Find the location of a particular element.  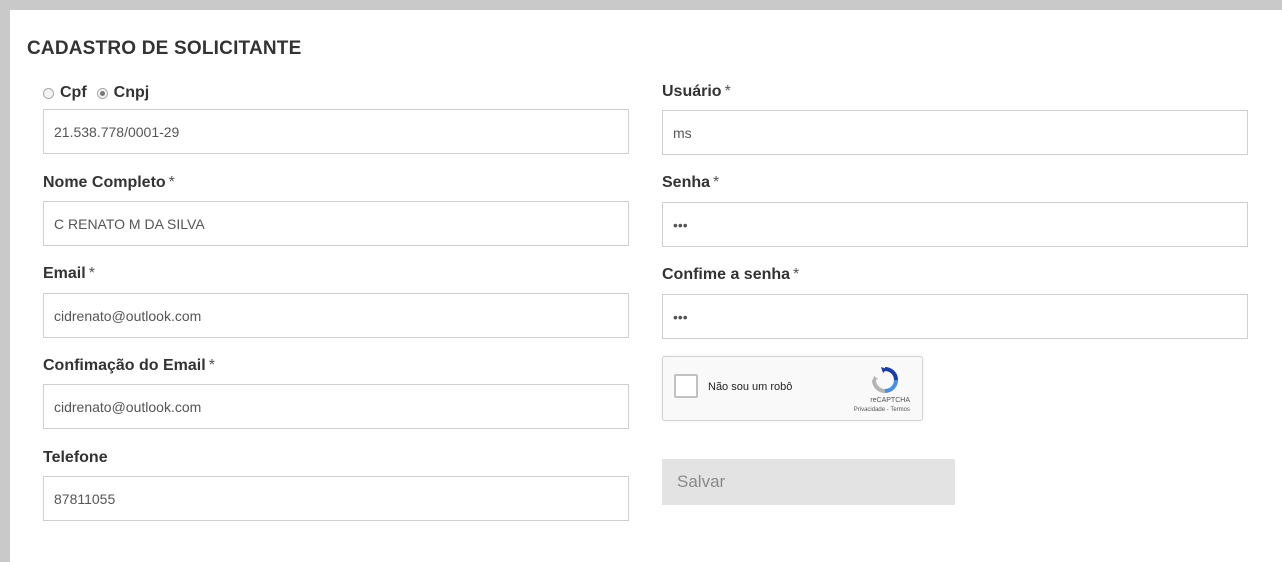

radio-cpf: Cpf is located at coordinates (65, 93).